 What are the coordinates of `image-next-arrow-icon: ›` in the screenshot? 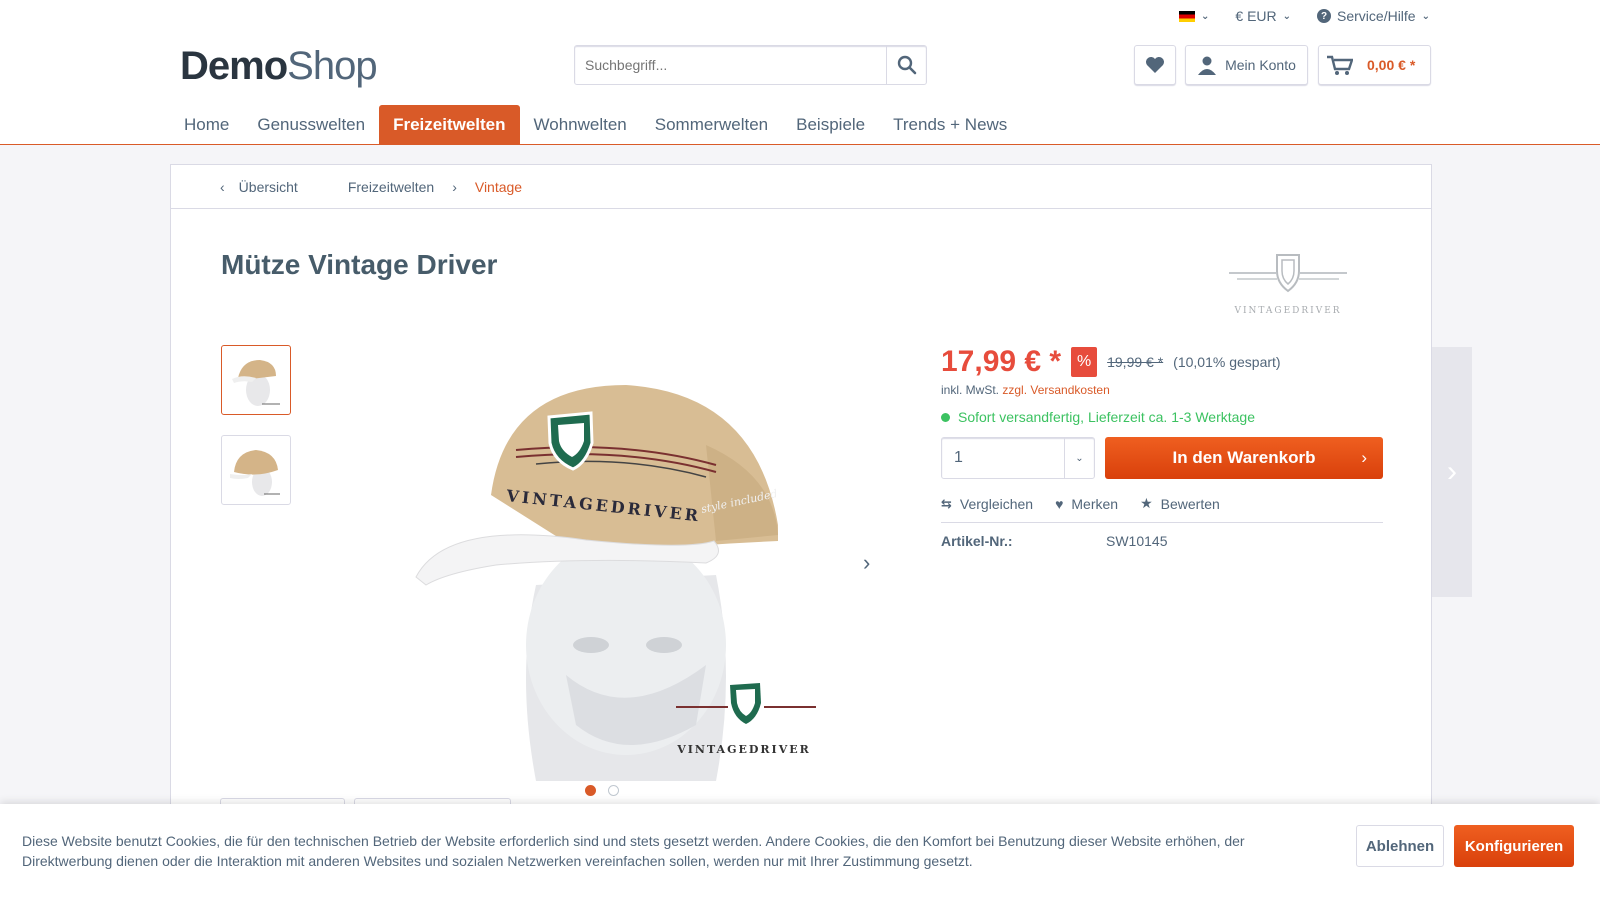 It's located at (866, 563).